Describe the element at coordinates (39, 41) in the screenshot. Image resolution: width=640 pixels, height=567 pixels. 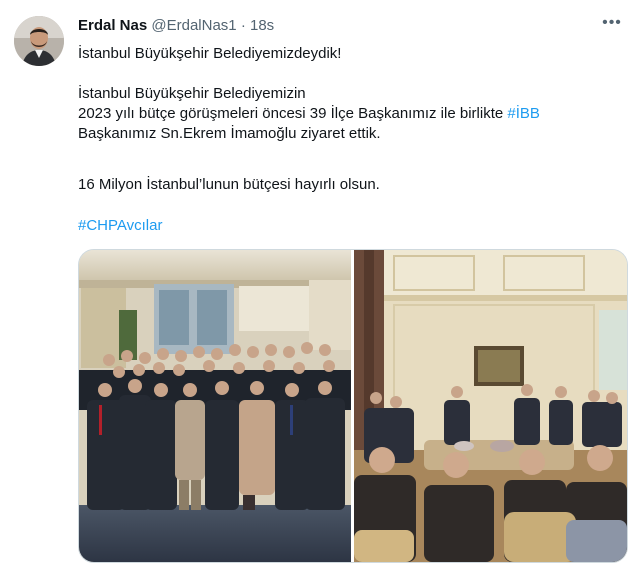
I see `avatar` at that location.